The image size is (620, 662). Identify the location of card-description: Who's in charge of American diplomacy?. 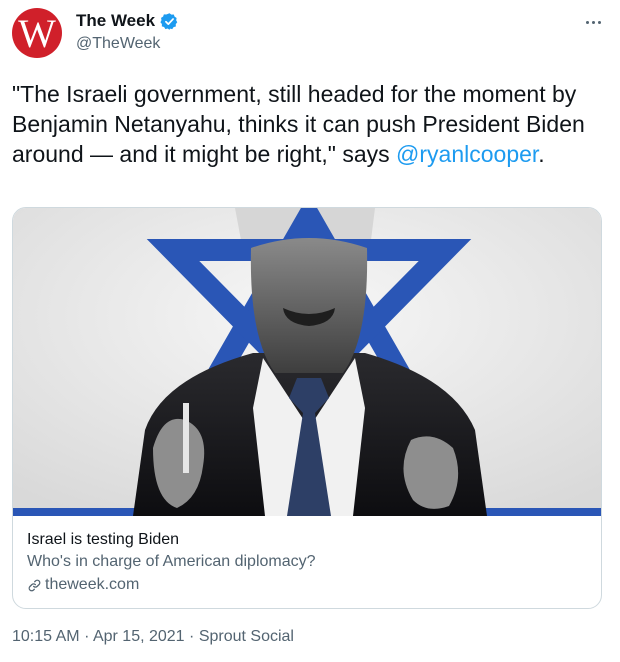
(171, 561).